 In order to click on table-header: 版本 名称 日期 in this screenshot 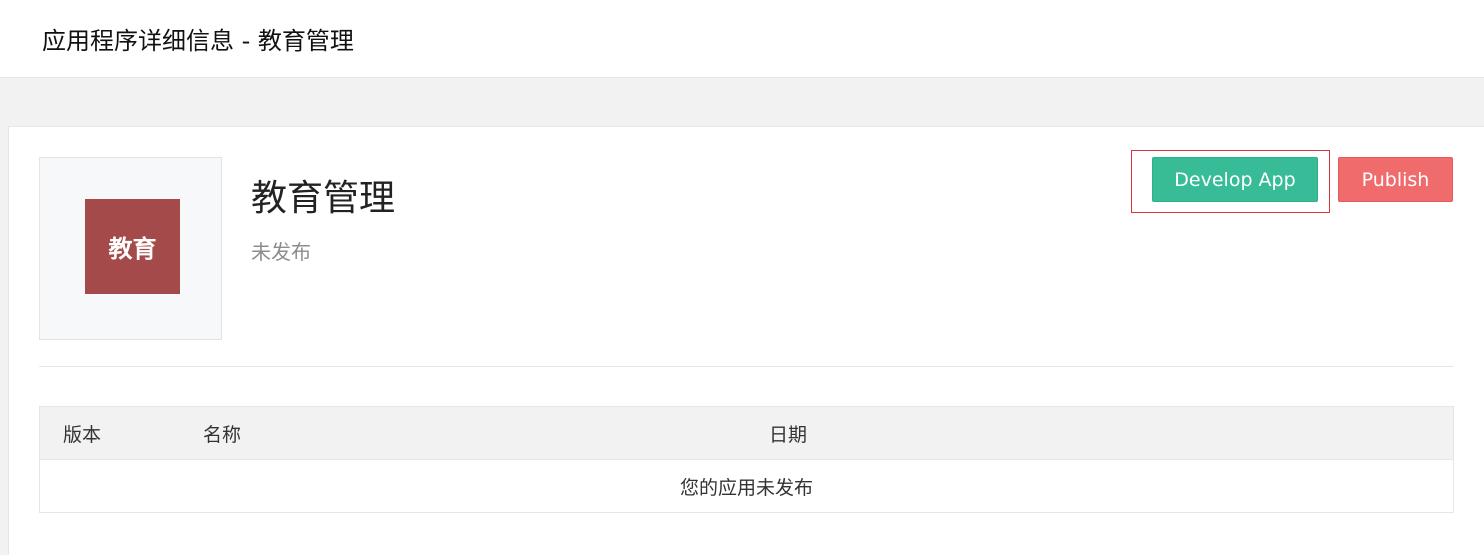, I will do `click(746, 433)`.